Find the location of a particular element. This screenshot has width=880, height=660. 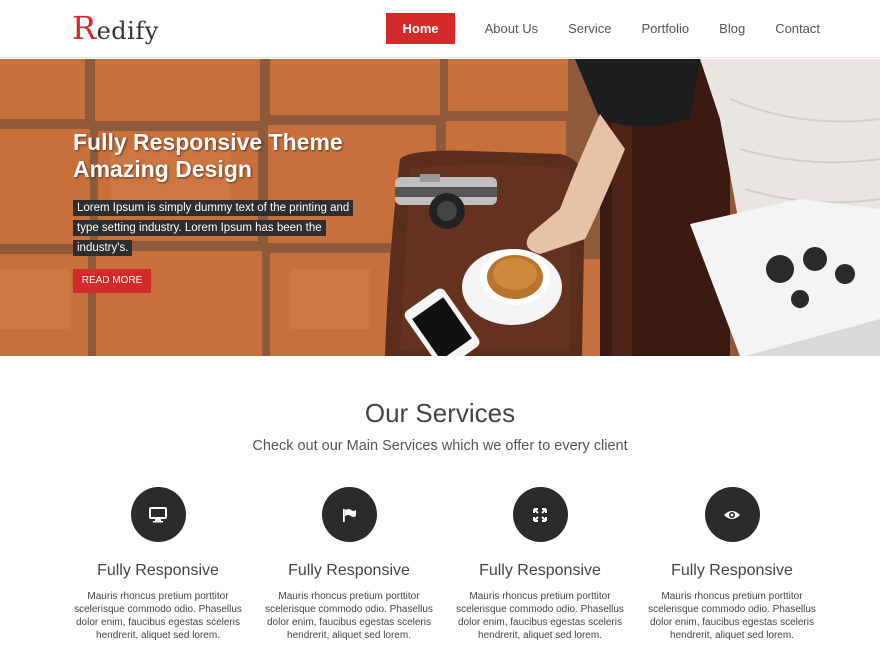

nav-contact: Contact is located at coordinates (797, 28).